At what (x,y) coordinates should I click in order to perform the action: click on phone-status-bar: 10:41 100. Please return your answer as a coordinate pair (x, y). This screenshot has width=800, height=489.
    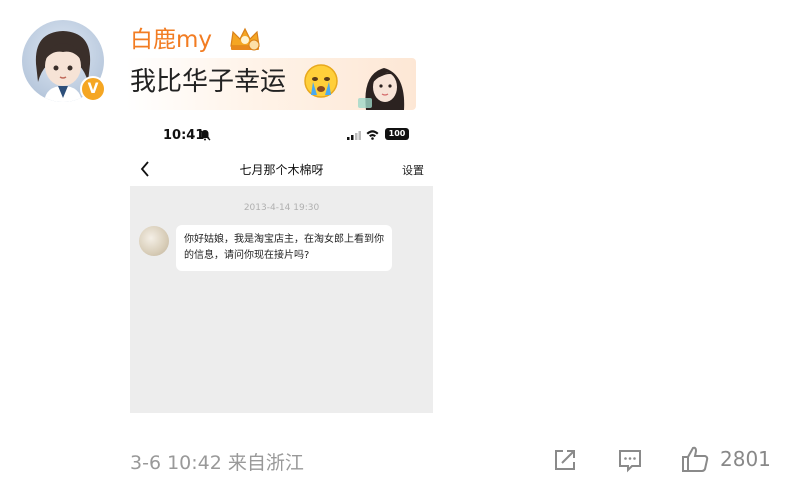
    Looking at the image, I should click on (281, 135).